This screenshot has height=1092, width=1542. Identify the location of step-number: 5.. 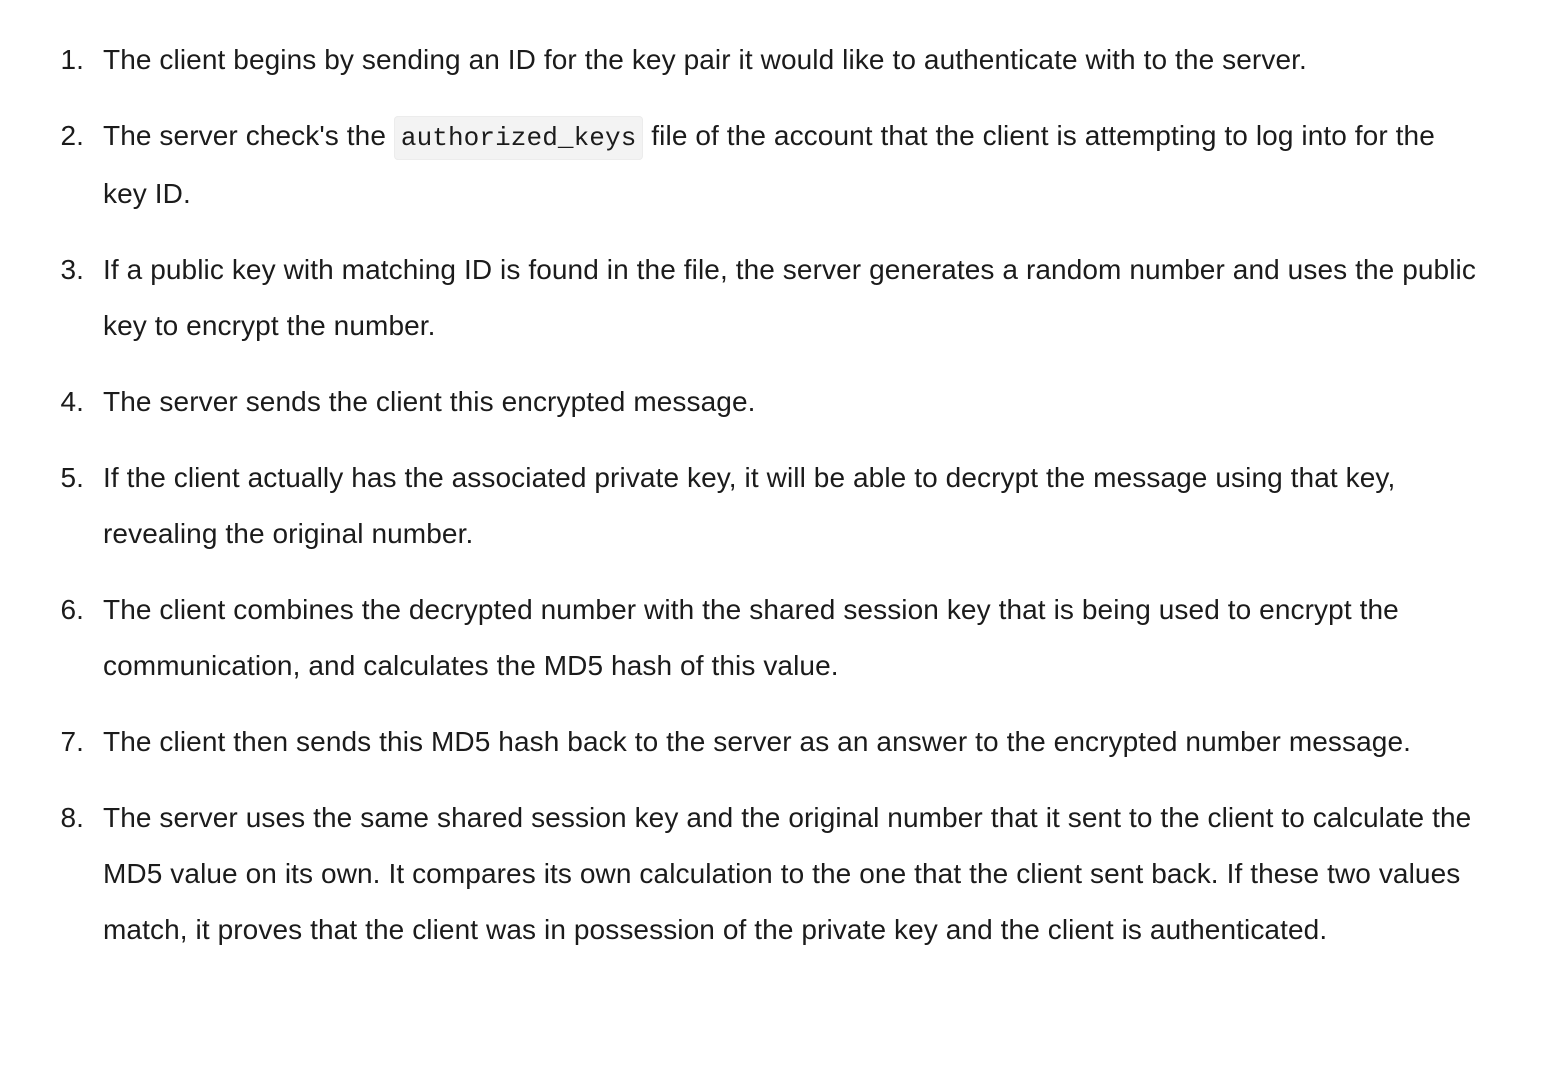
(72, 477).